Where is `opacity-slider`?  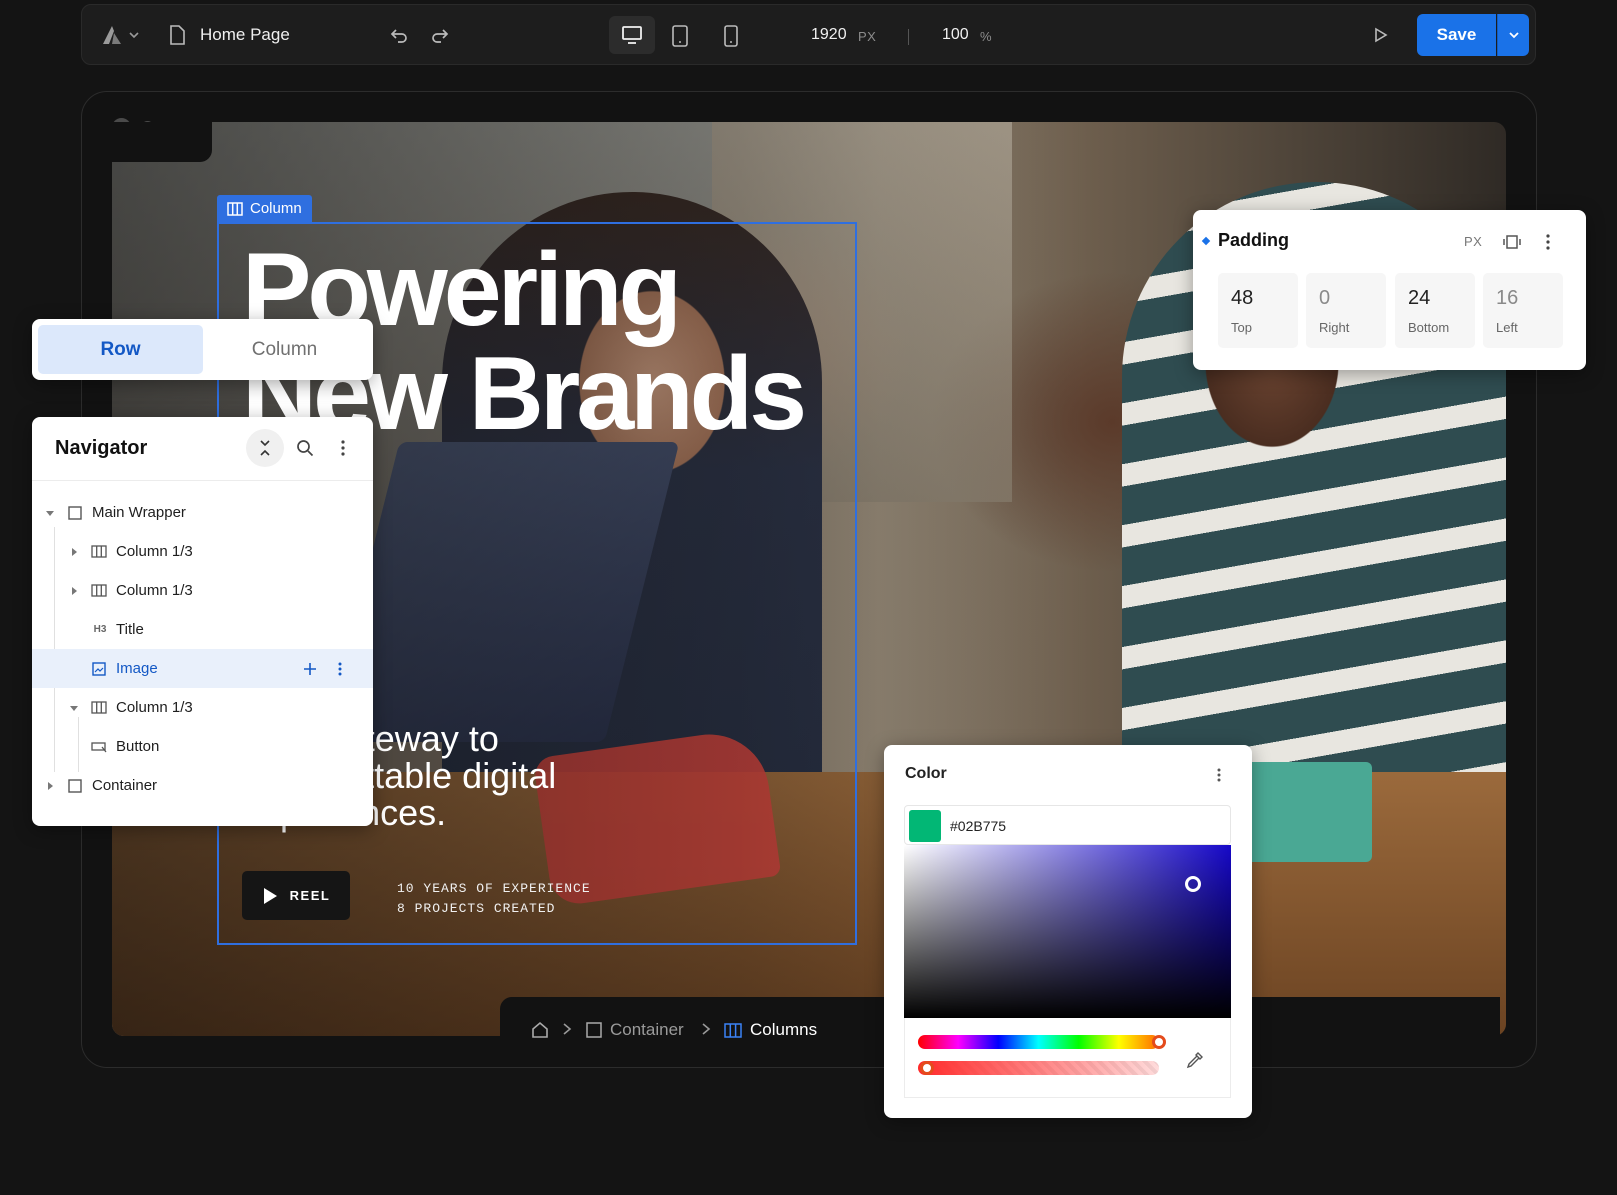
opacity-slider is located at coordinates (1038, 1068).